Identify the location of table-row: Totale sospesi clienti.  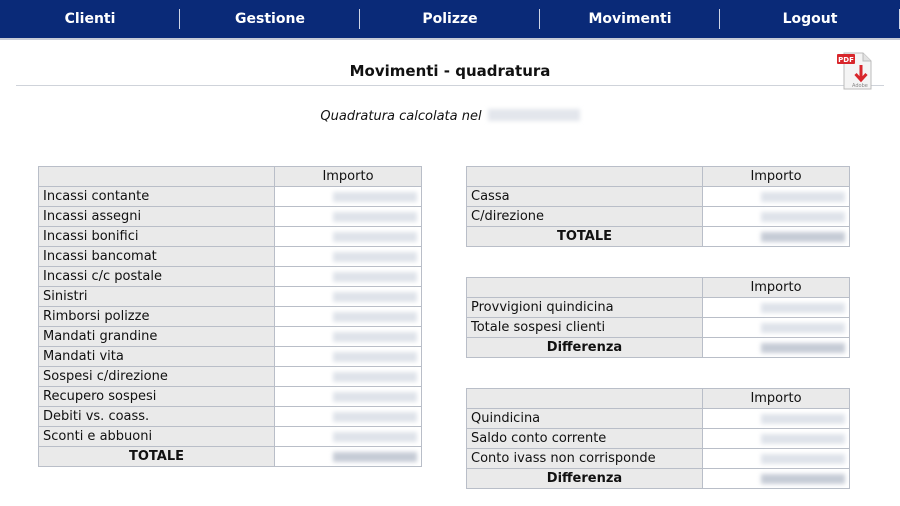
(658, 327).